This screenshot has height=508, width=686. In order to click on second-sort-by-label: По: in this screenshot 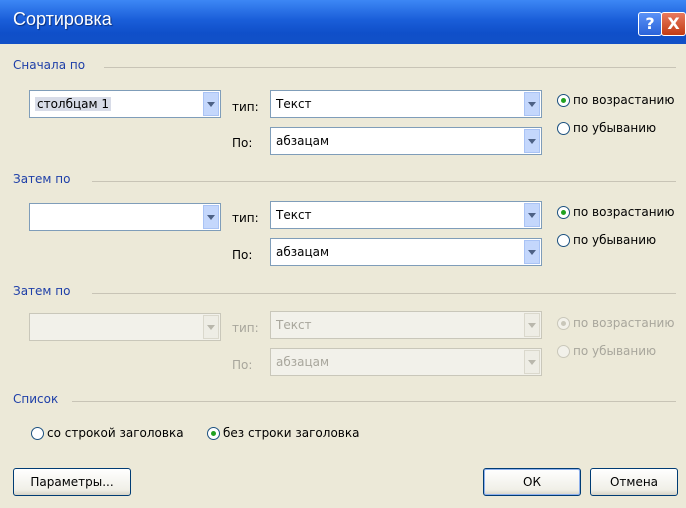, I will do `click(242, 255)`.